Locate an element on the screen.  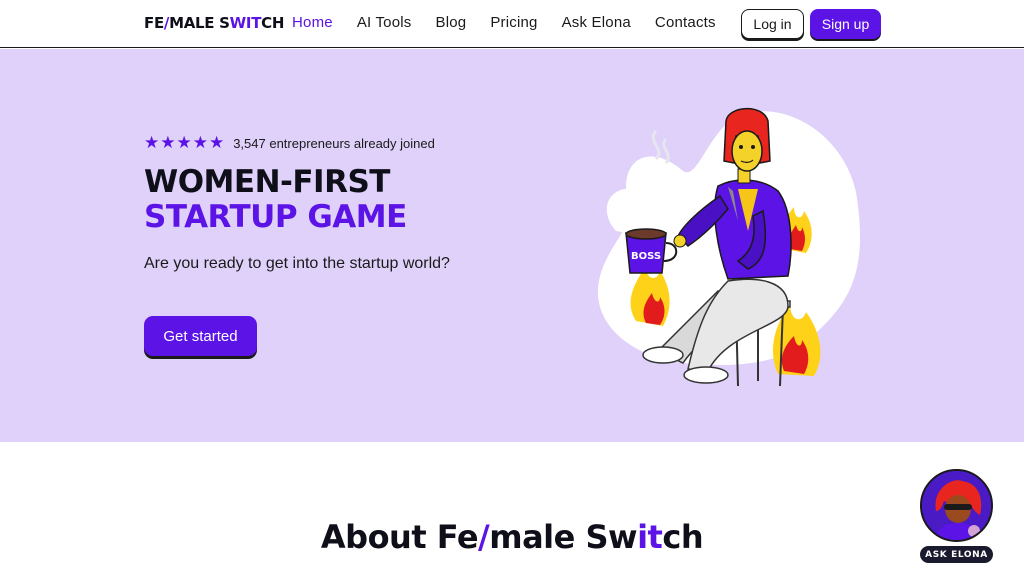
about-title-part2: male Sw is located at coordinates (563, 537).